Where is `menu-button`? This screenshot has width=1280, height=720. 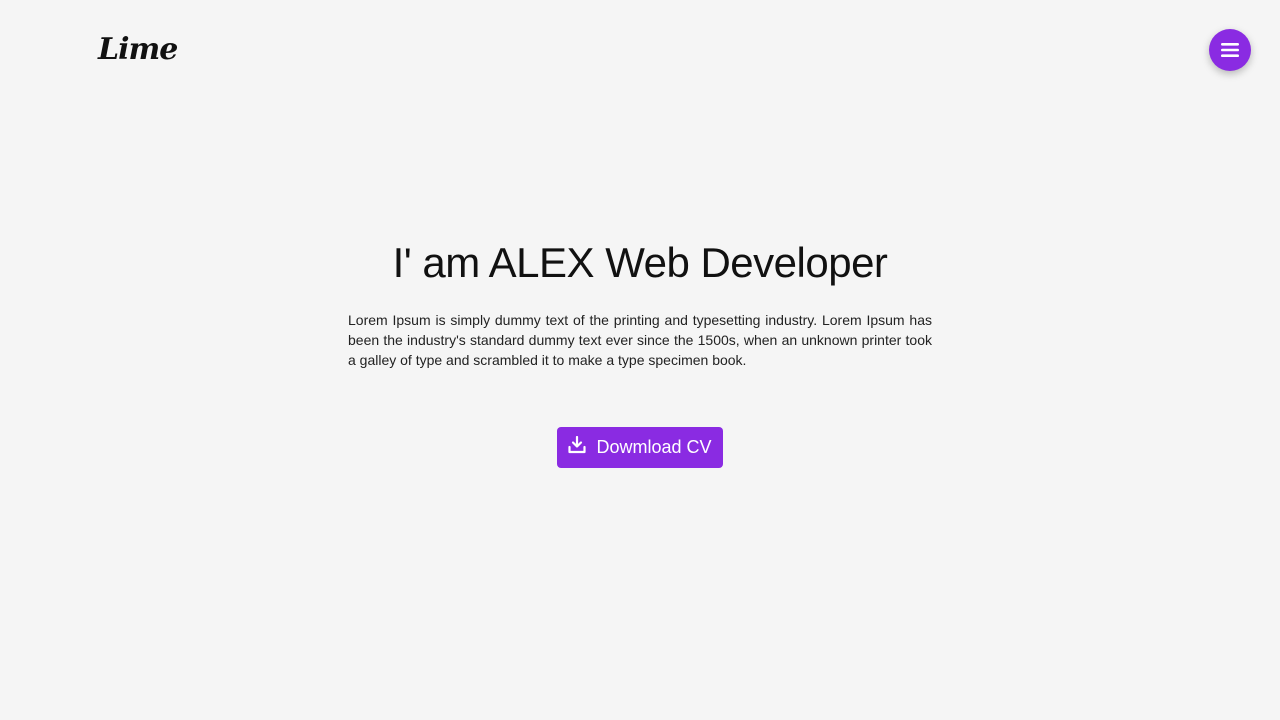 menu-button is located at coordinates (1230, 50).